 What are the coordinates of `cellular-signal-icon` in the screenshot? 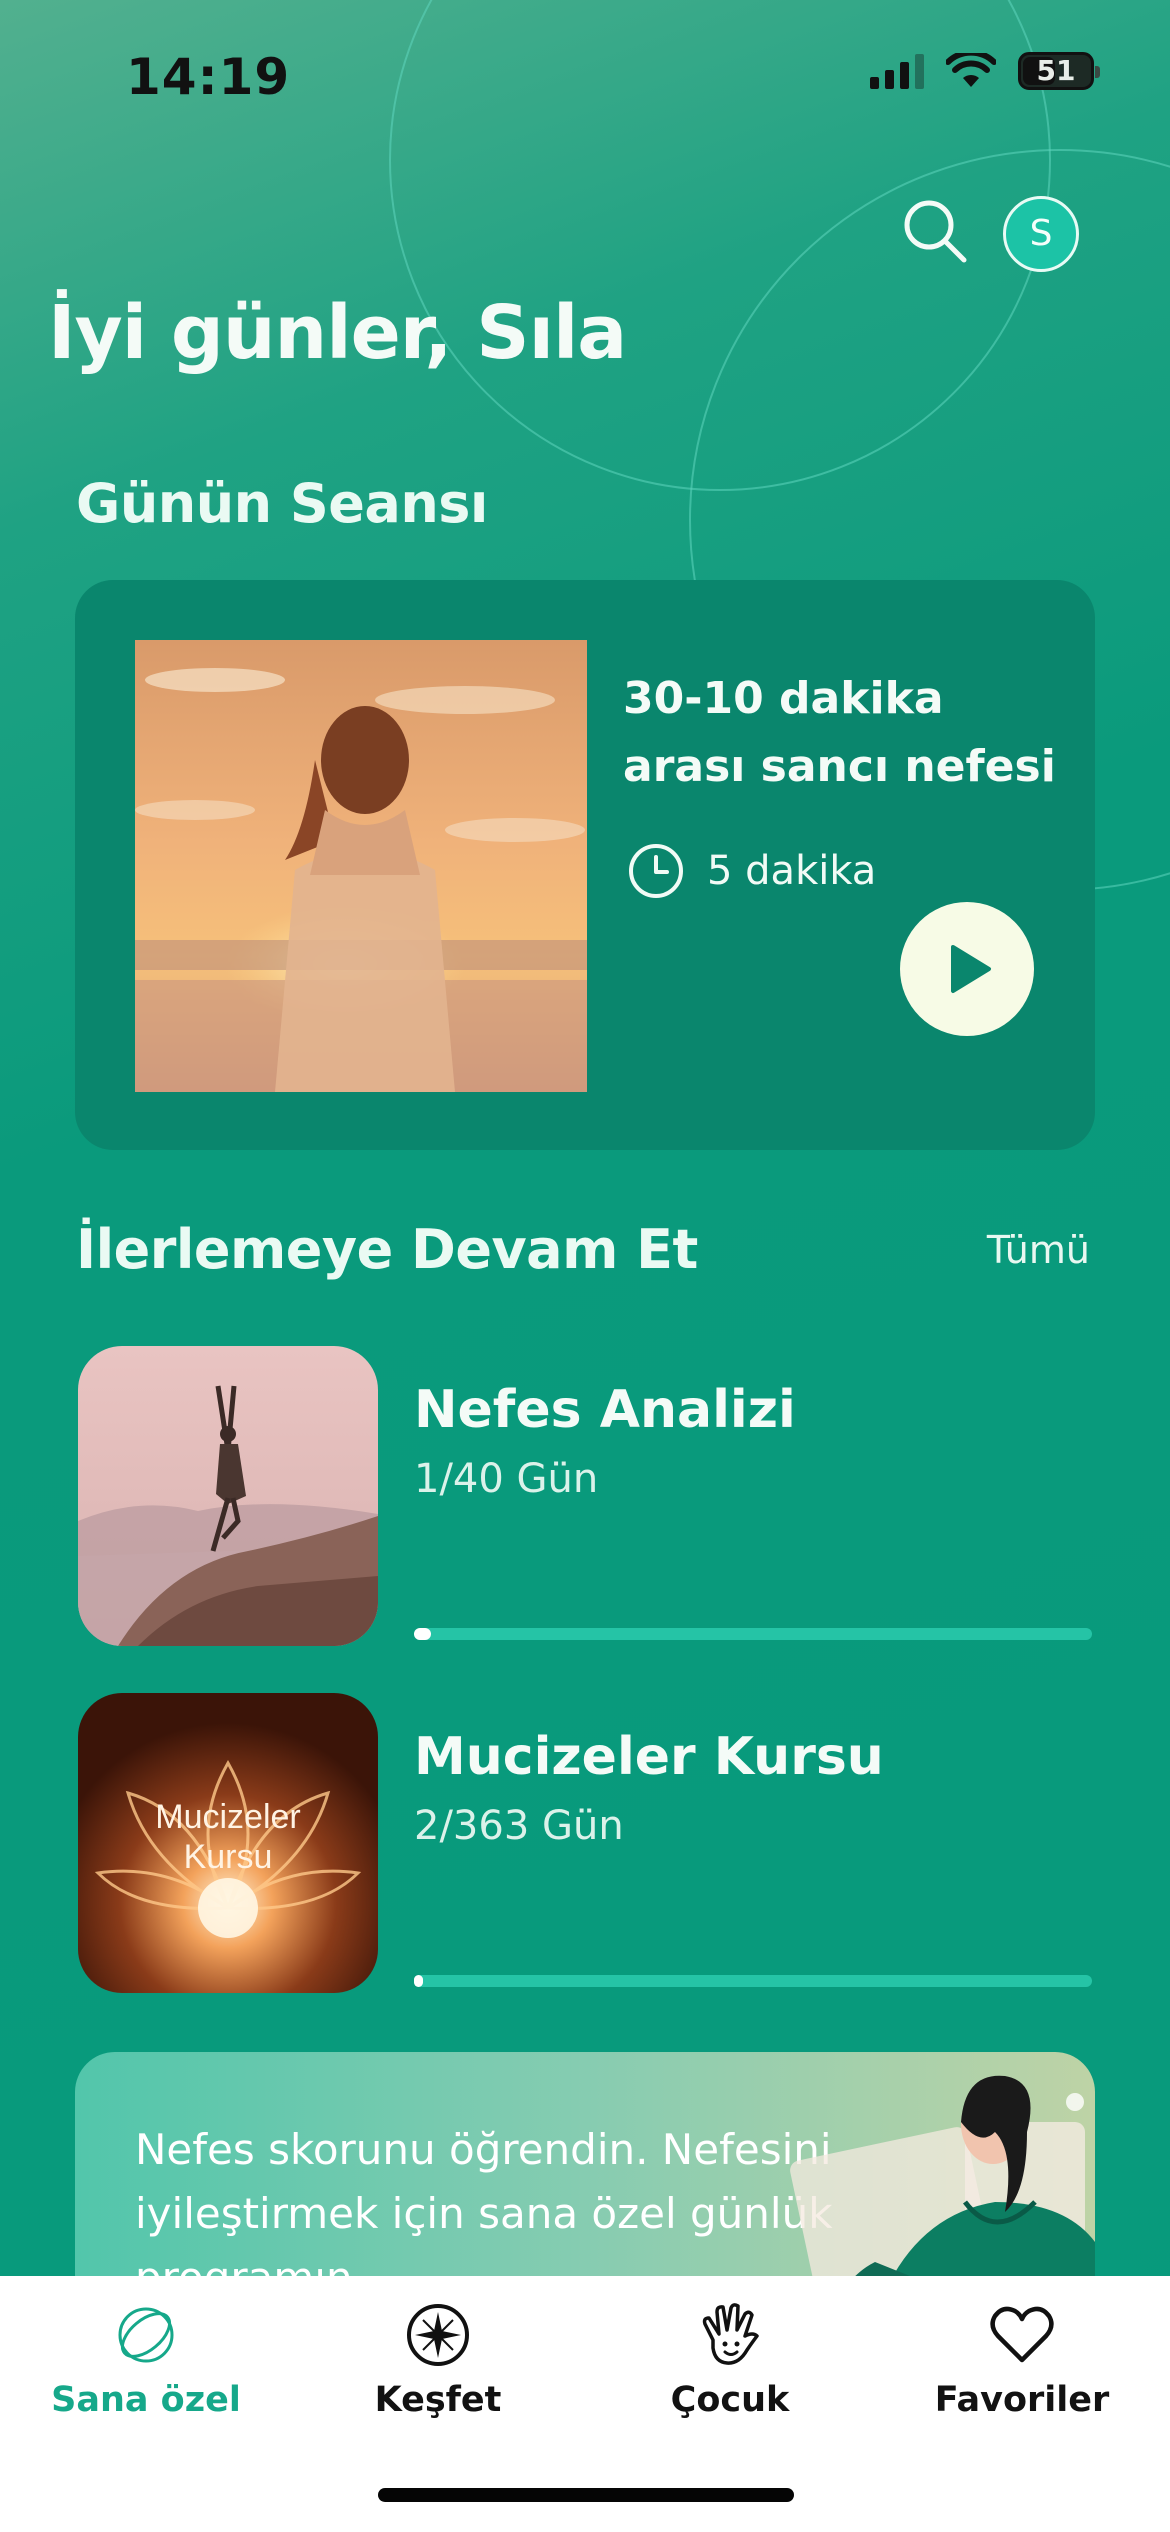 It's located at (897, 71).